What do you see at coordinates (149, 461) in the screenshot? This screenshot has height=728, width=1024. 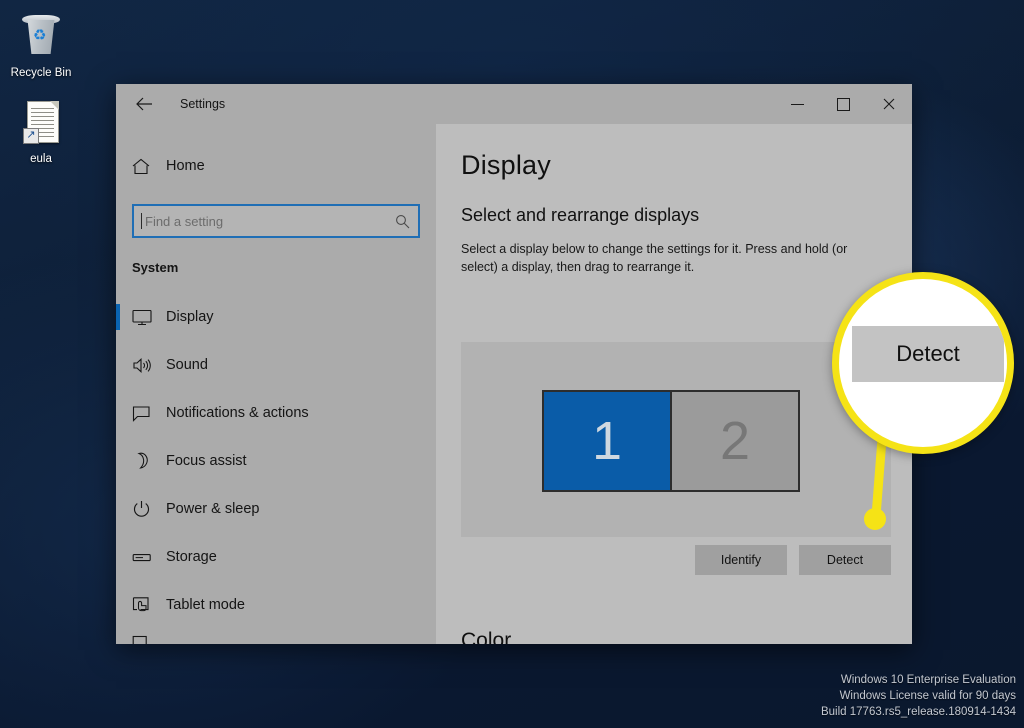 I see `moon-icon` at bounding box center [149, 461].